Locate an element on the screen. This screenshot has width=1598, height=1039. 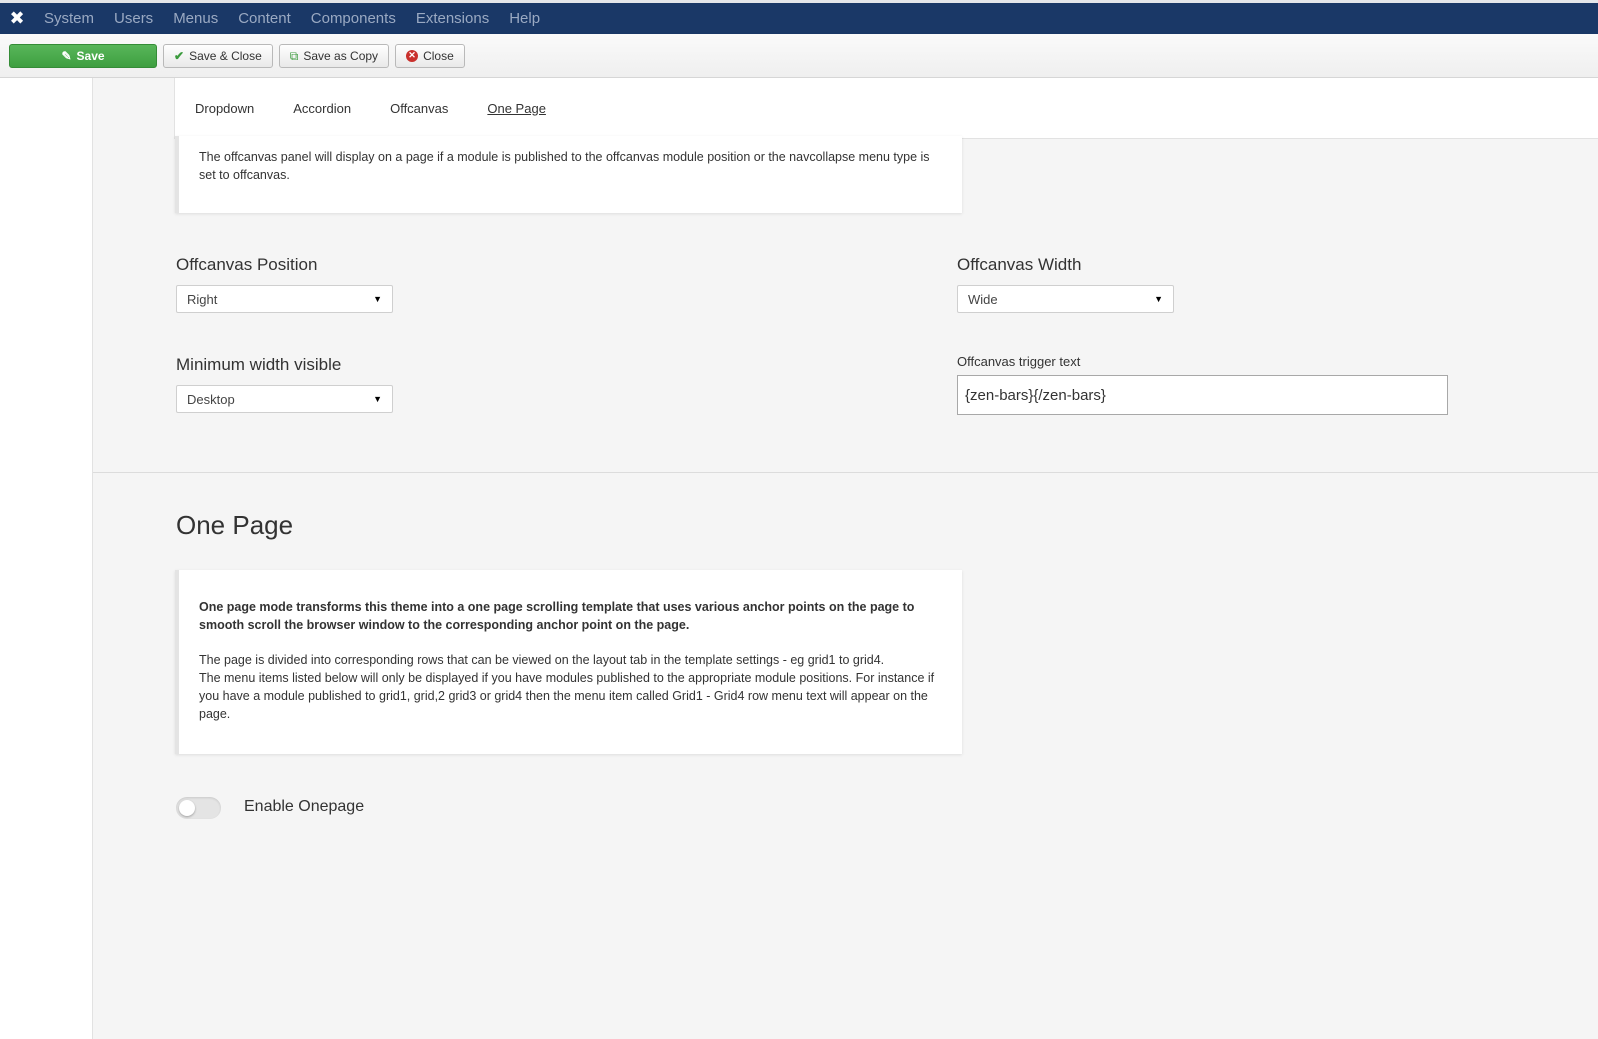
tab-one-page: One Page is located at coordinates (516, 108).